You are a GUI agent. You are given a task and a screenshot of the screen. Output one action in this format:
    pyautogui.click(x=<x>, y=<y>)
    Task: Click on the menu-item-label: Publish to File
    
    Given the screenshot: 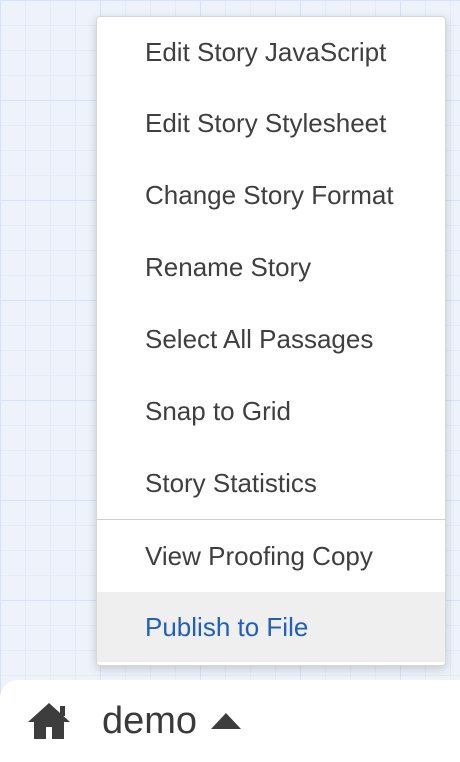 What is the action you would take?
    pyautogui.click(x=227, y=626)
    